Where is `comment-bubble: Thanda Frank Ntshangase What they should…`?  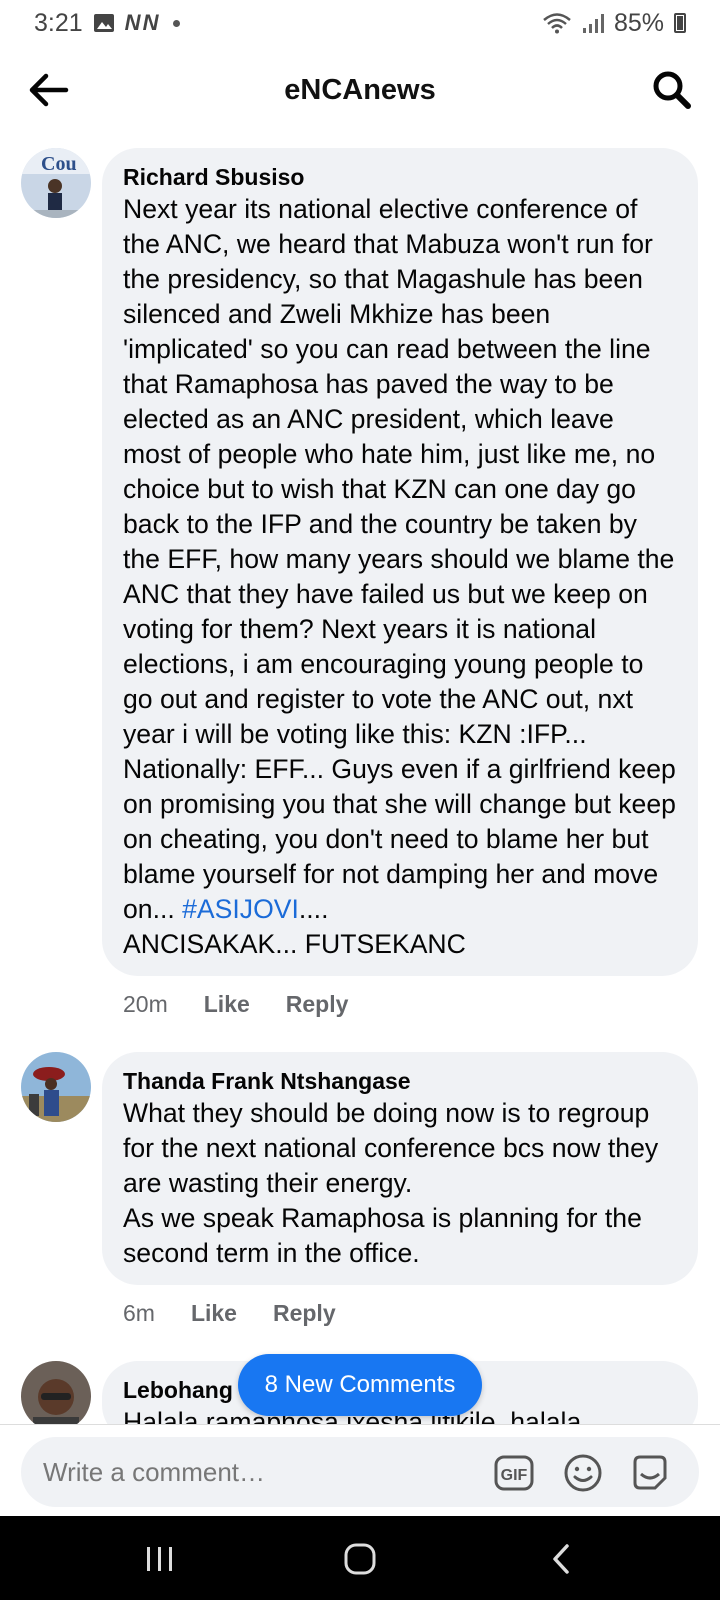
comment-bubble: Thanda Frank Ntshangase What they should… is located at coordinates (400, 1168).